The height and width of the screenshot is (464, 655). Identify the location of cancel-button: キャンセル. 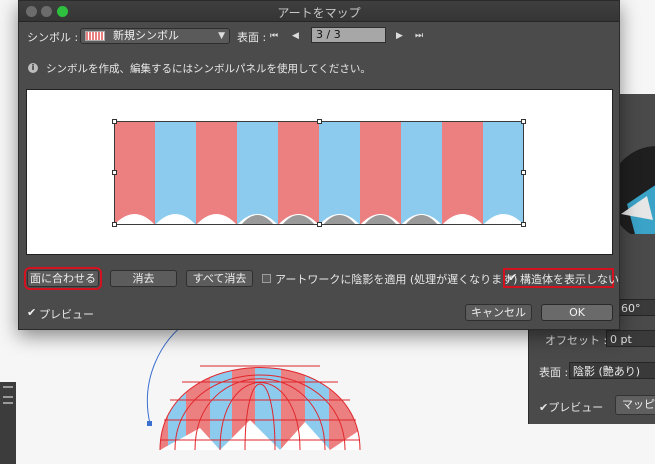
(498, 312).